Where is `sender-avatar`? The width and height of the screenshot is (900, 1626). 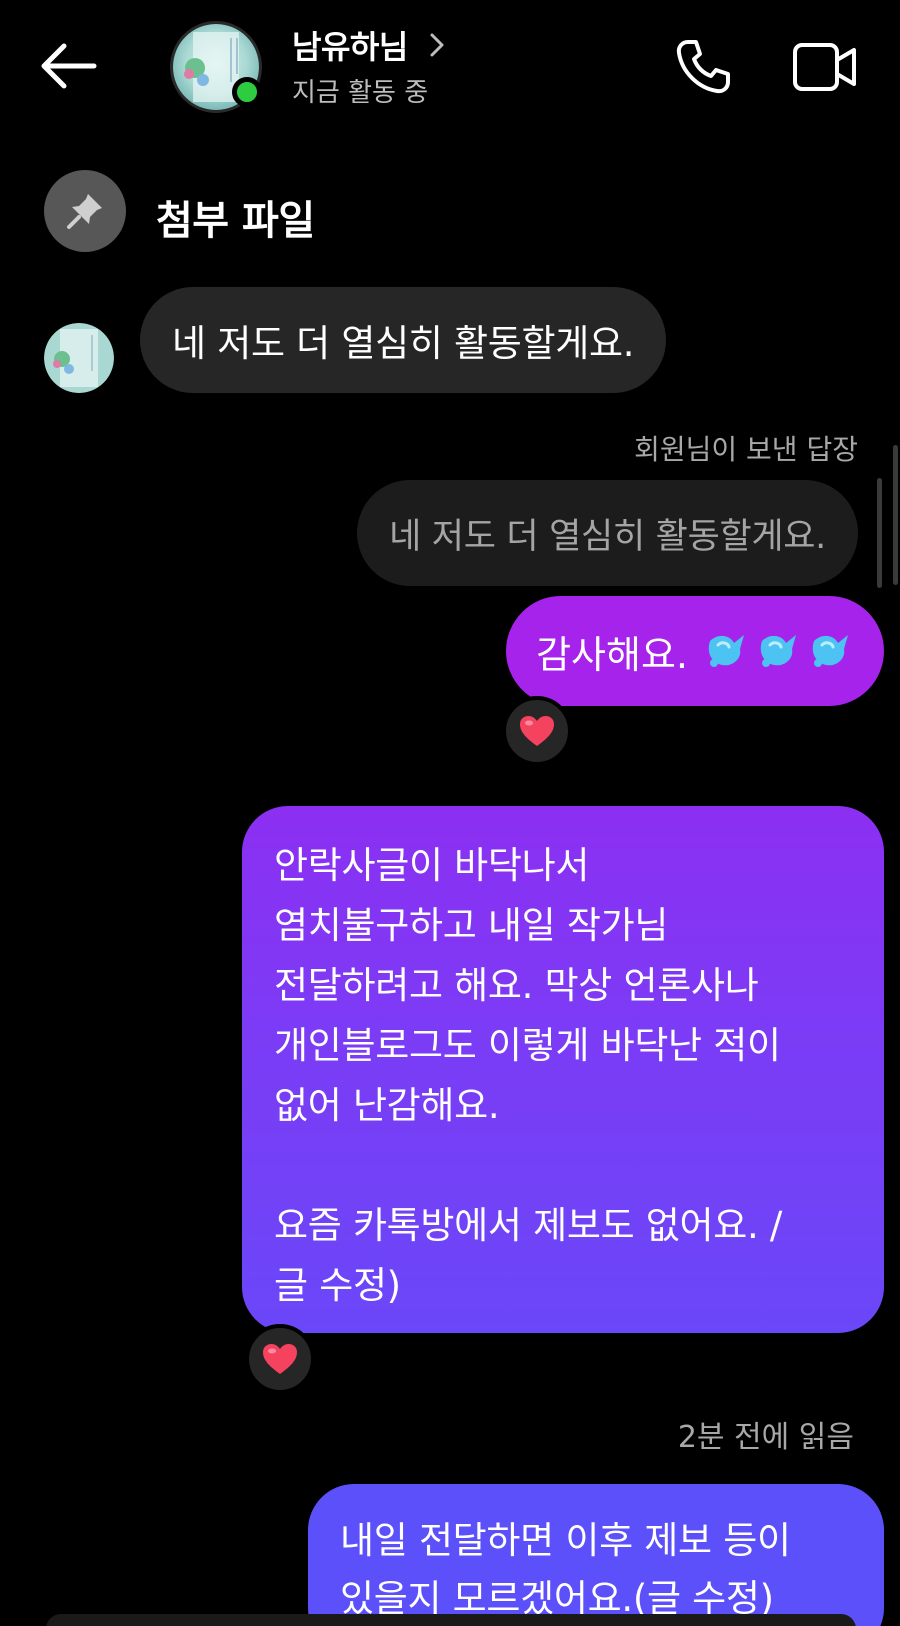 sender-avatar is located at coordinates (79, 358).